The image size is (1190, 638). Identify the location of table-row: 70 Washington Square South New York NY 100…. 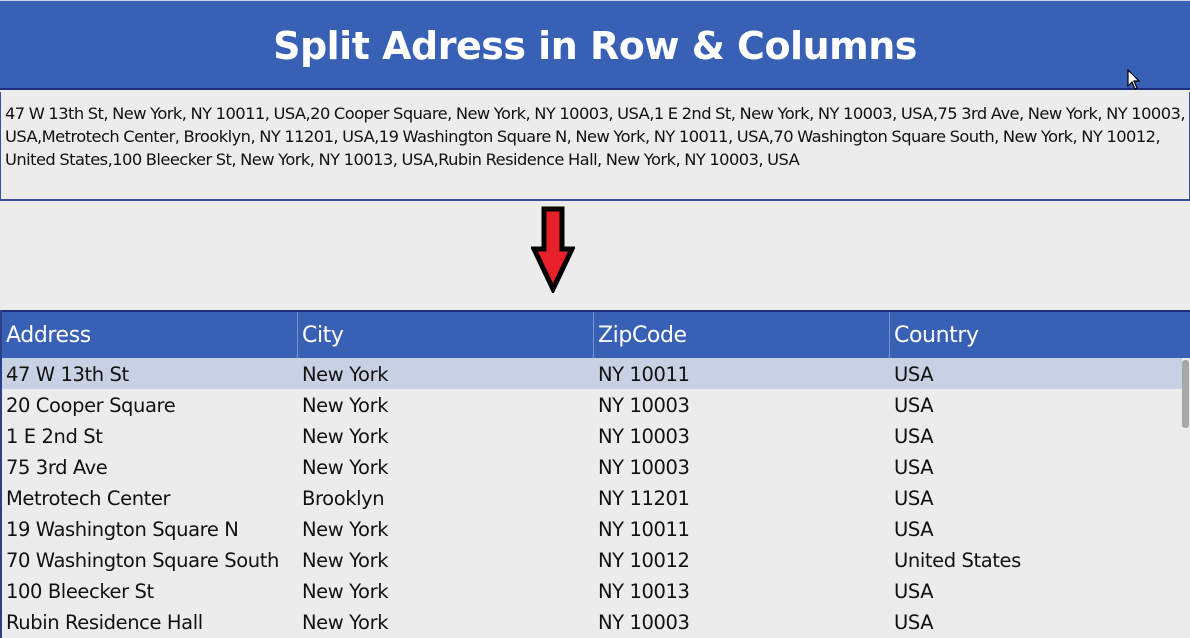
(592, 559).